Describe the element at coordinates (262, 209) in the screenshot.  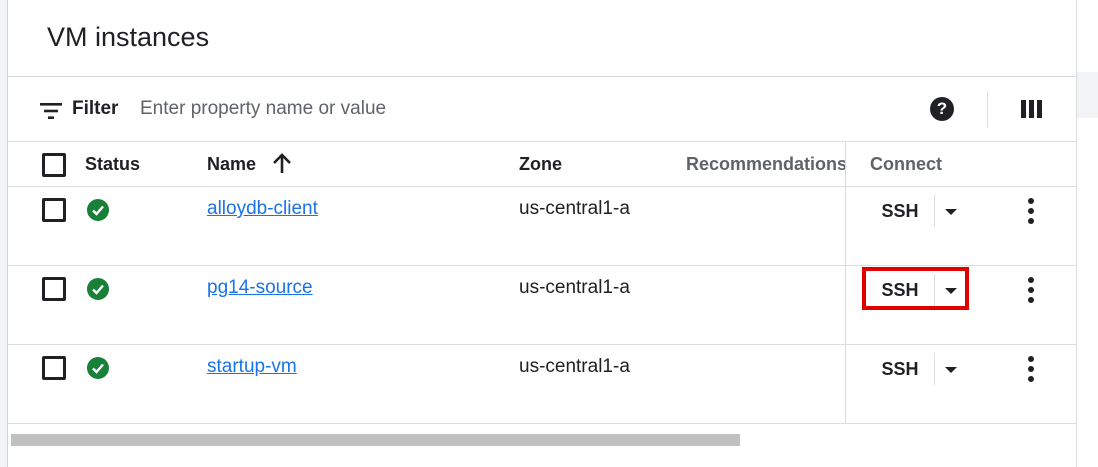
I see `instance-name-link: alloydb-client` at that location.